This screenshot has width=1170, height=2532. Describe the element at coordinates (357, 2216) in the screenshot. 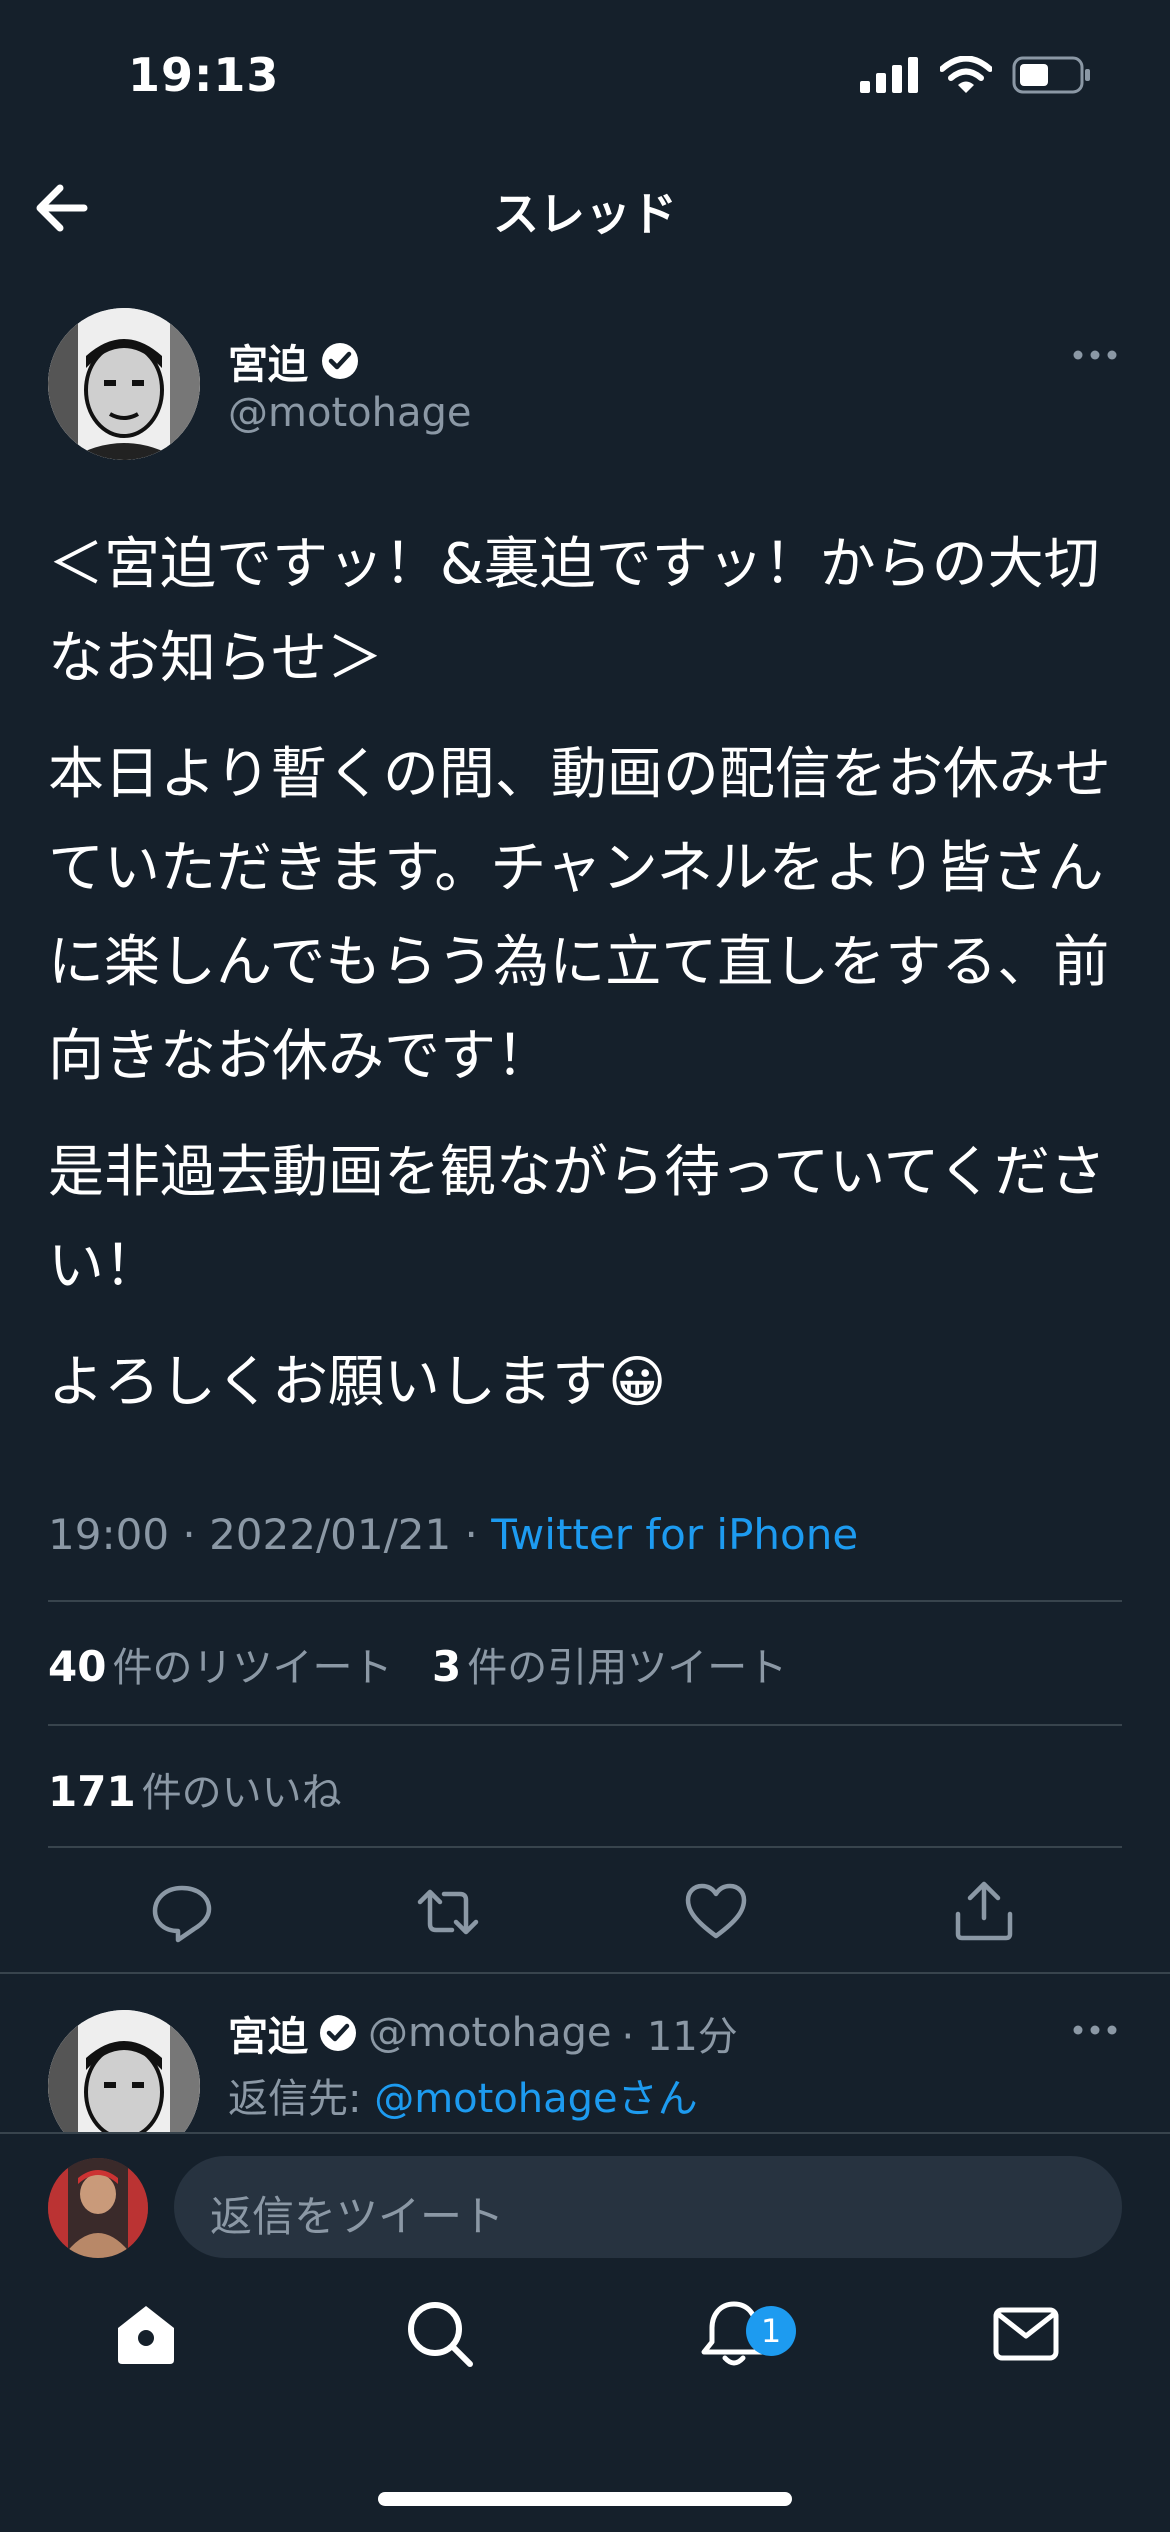

I see `compose-placeholder: 返信をツイート` at that location.